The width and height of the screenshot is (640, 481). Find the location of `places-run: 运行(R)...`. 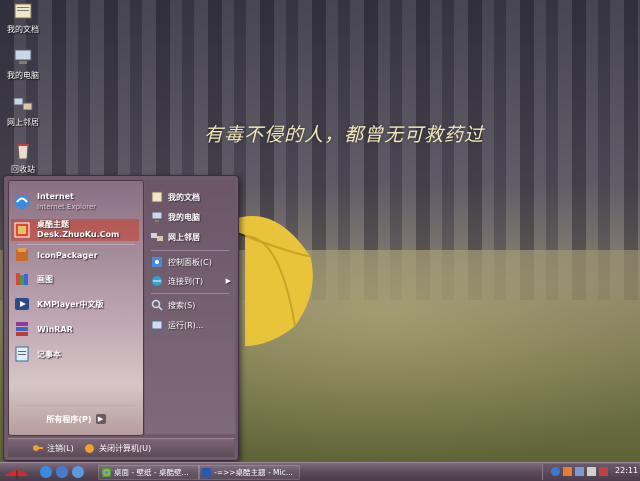

places-run: 运行(R)... is located at coordinates (191, 325).